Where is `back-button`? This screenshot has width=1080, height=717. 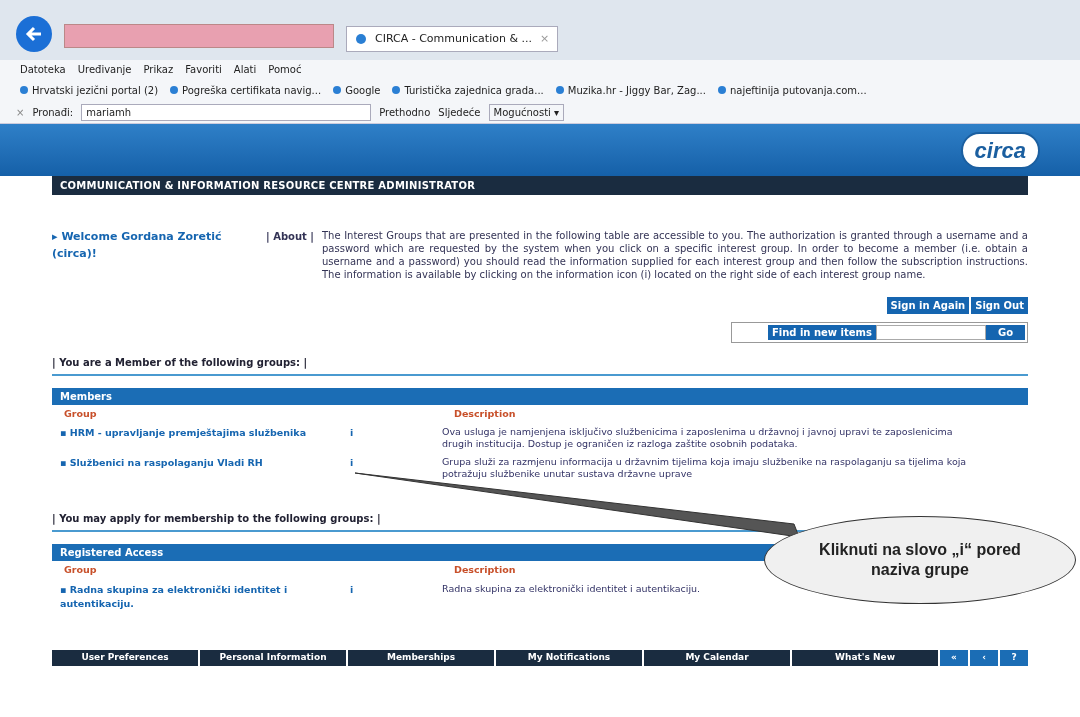 back-button is located at coordinates (34, 34).